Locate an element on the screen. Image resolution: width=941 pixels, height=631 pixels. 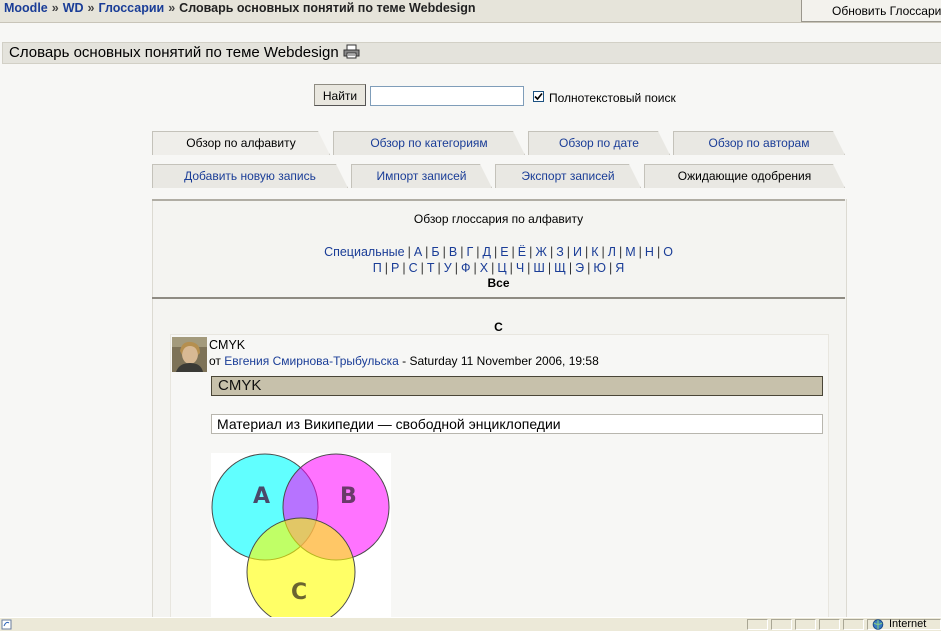
venn-label-b: B is located at coordinates (348, 496).